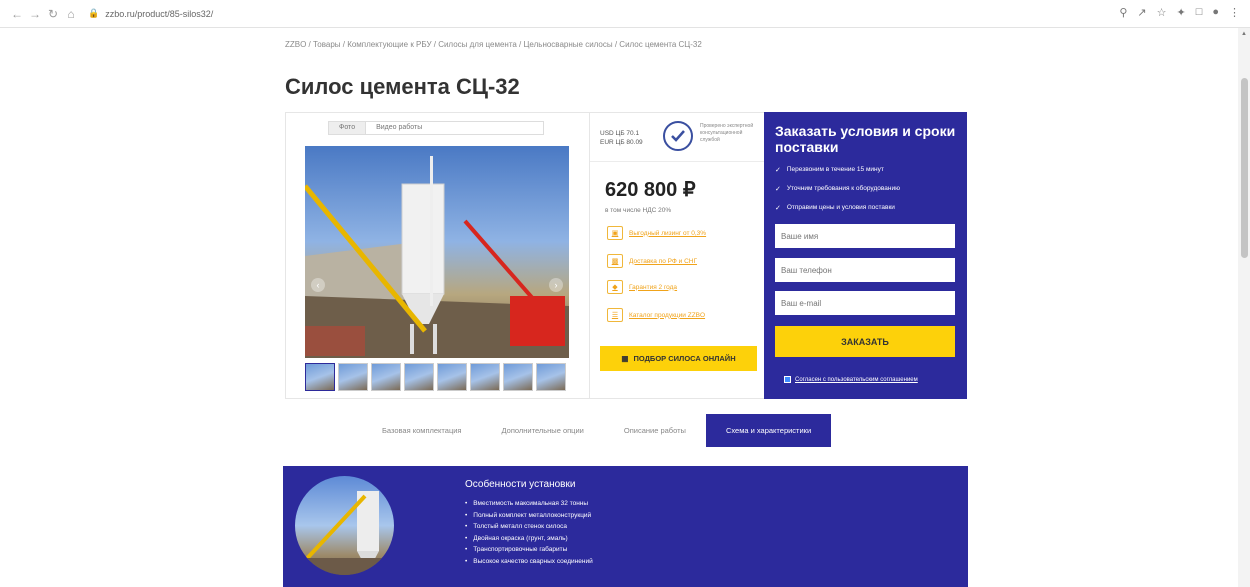 Image resolution: width=1250 pixels, height=587 pixels. I want to click on lock-icon: 🔒, so click(94, 13).